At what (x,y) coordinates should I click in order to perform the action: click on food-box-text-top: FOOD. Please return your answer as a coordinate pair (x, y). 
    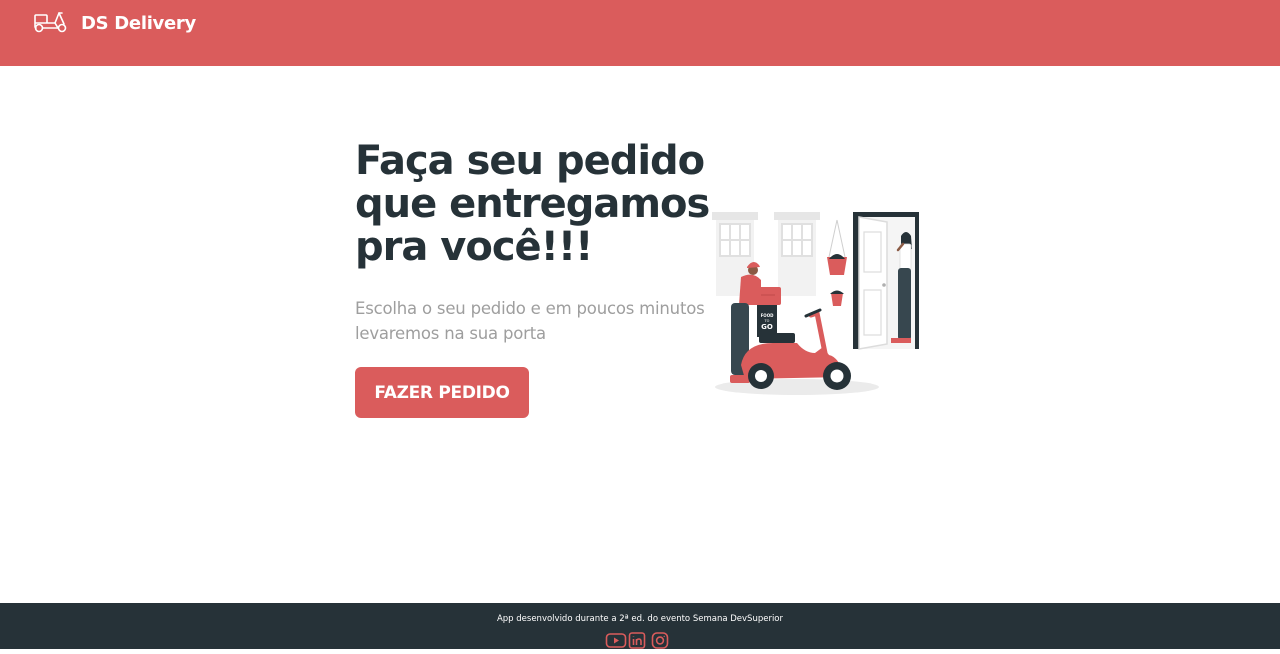
    Looking at the image, I should click on (768, 315).